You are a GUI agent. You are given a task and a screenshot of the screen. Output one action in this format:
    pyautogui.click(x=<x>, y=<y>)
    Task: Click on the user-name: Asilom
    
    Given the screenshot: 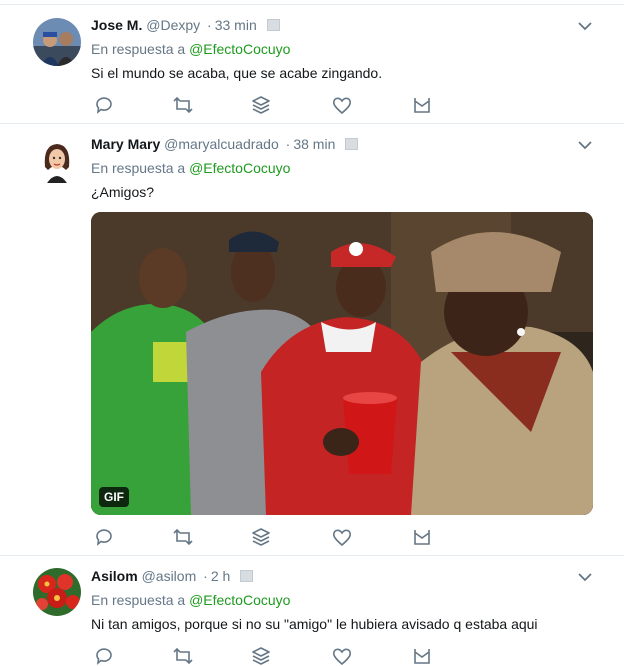 What is the action you would take?
    pyautogui.click(x=114, y=576)
    